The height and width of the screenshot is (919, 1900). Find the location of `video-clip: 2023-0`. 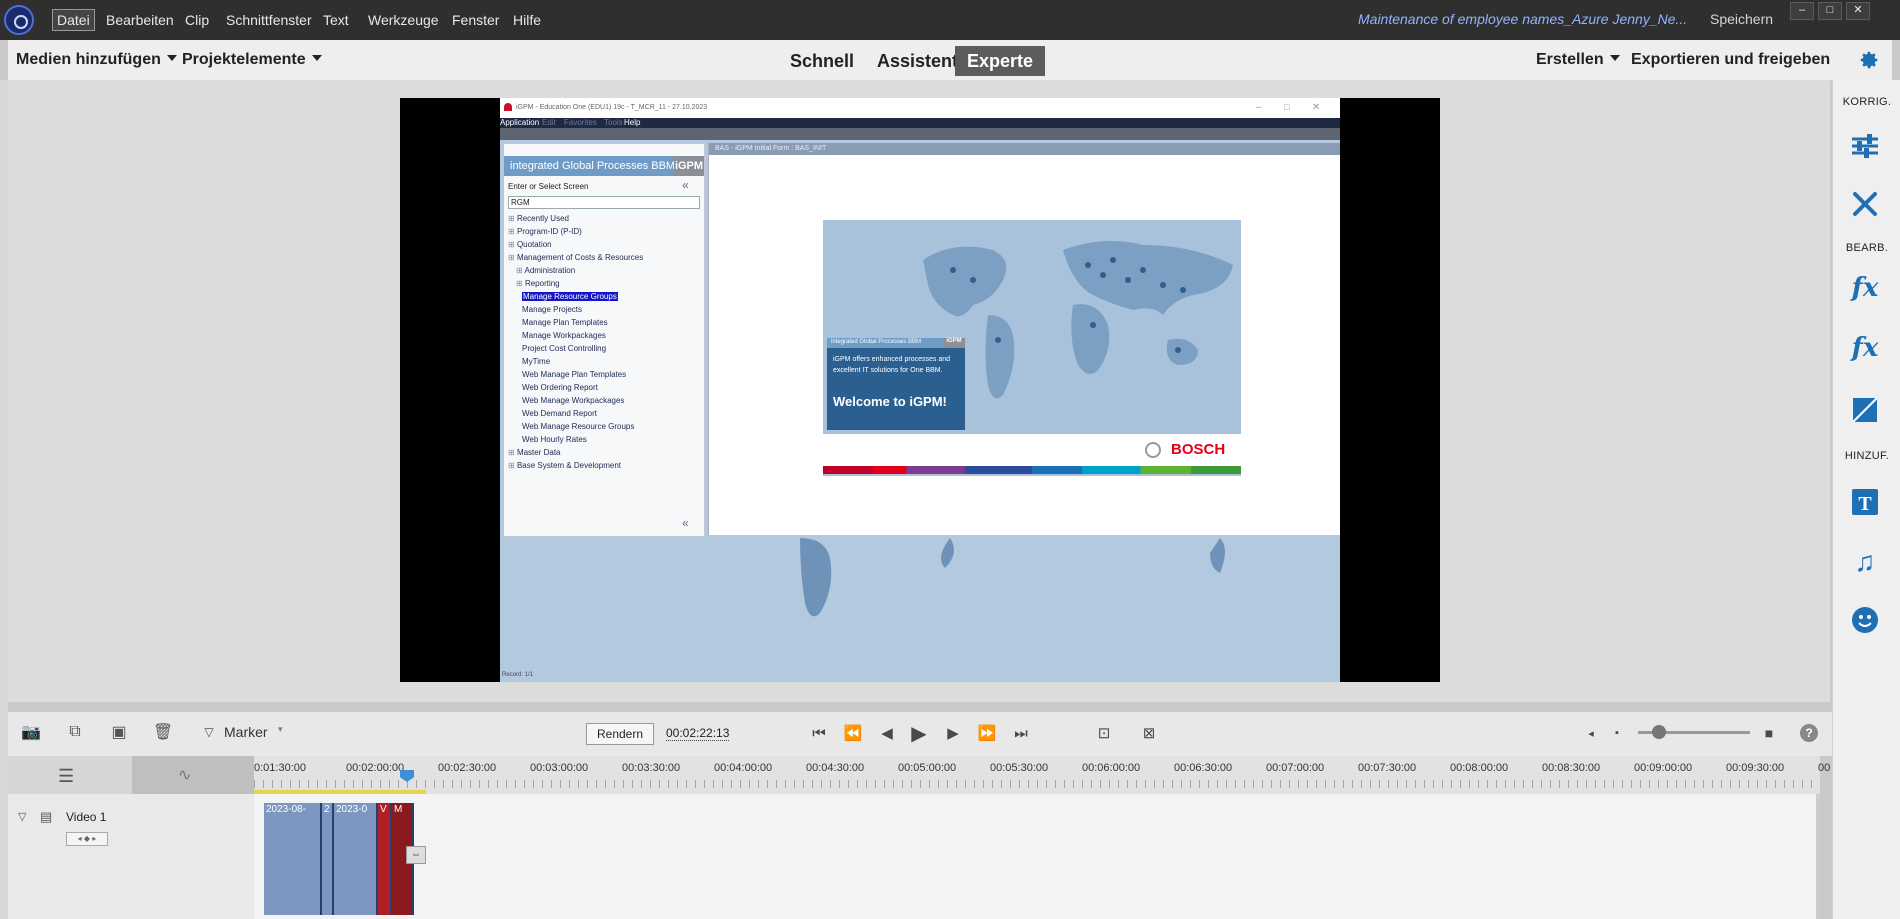

video-clip: 2023-0 is located at coordinates (356, 859).